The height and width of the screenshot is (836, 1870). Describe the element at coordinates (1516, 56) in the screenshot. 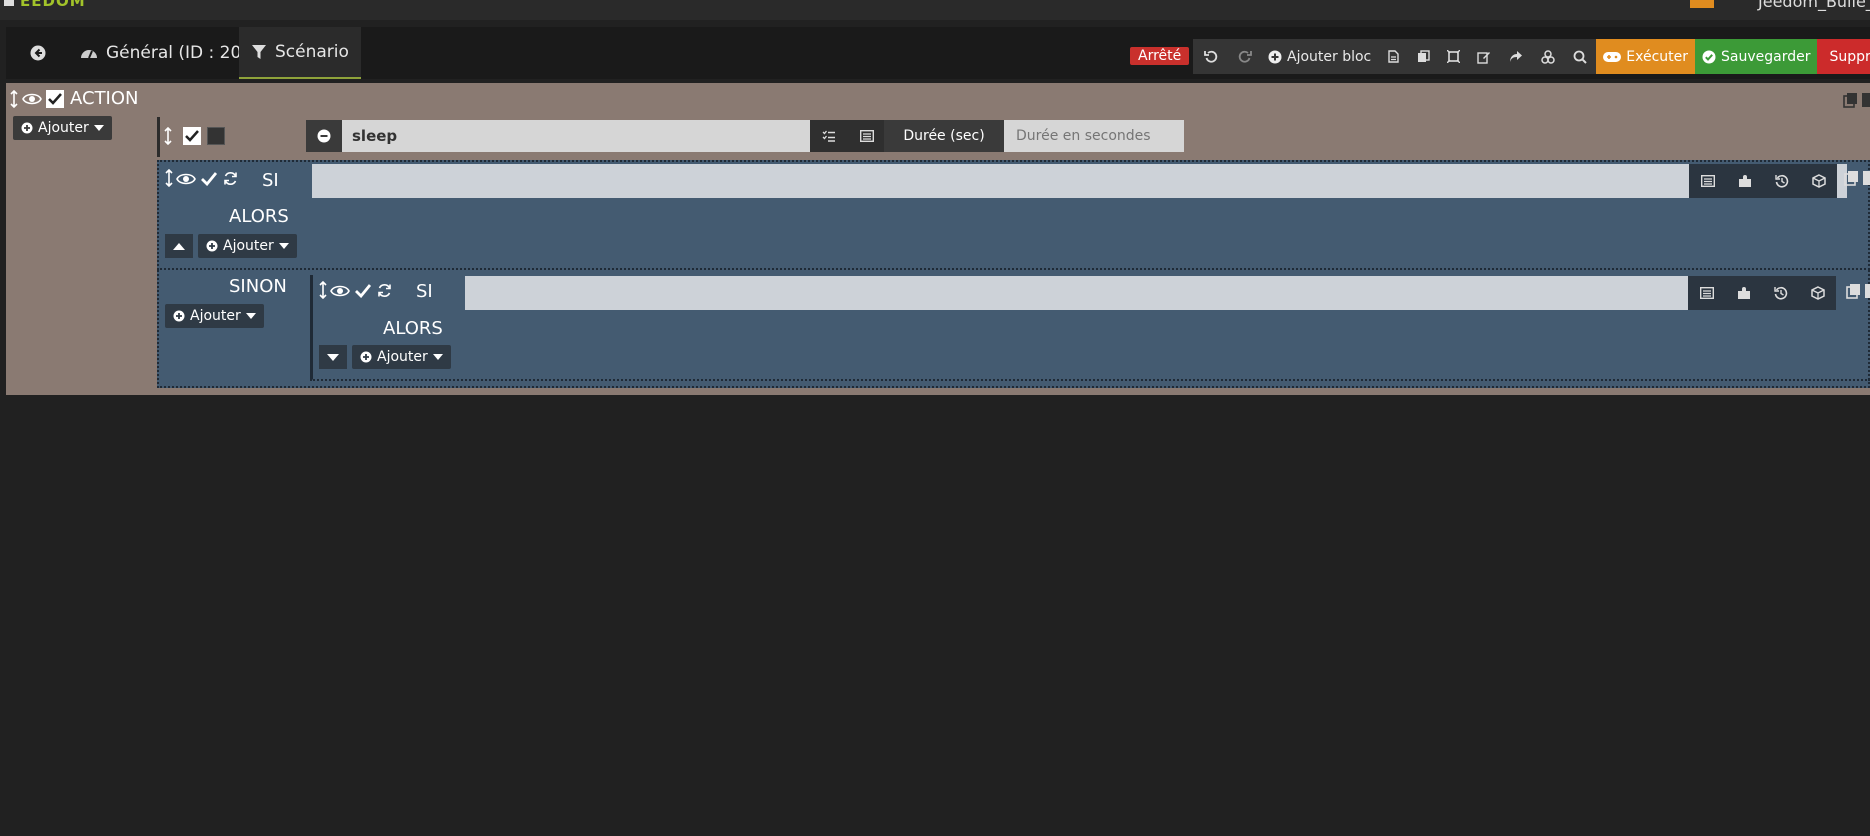

I see `share-button` at that location.